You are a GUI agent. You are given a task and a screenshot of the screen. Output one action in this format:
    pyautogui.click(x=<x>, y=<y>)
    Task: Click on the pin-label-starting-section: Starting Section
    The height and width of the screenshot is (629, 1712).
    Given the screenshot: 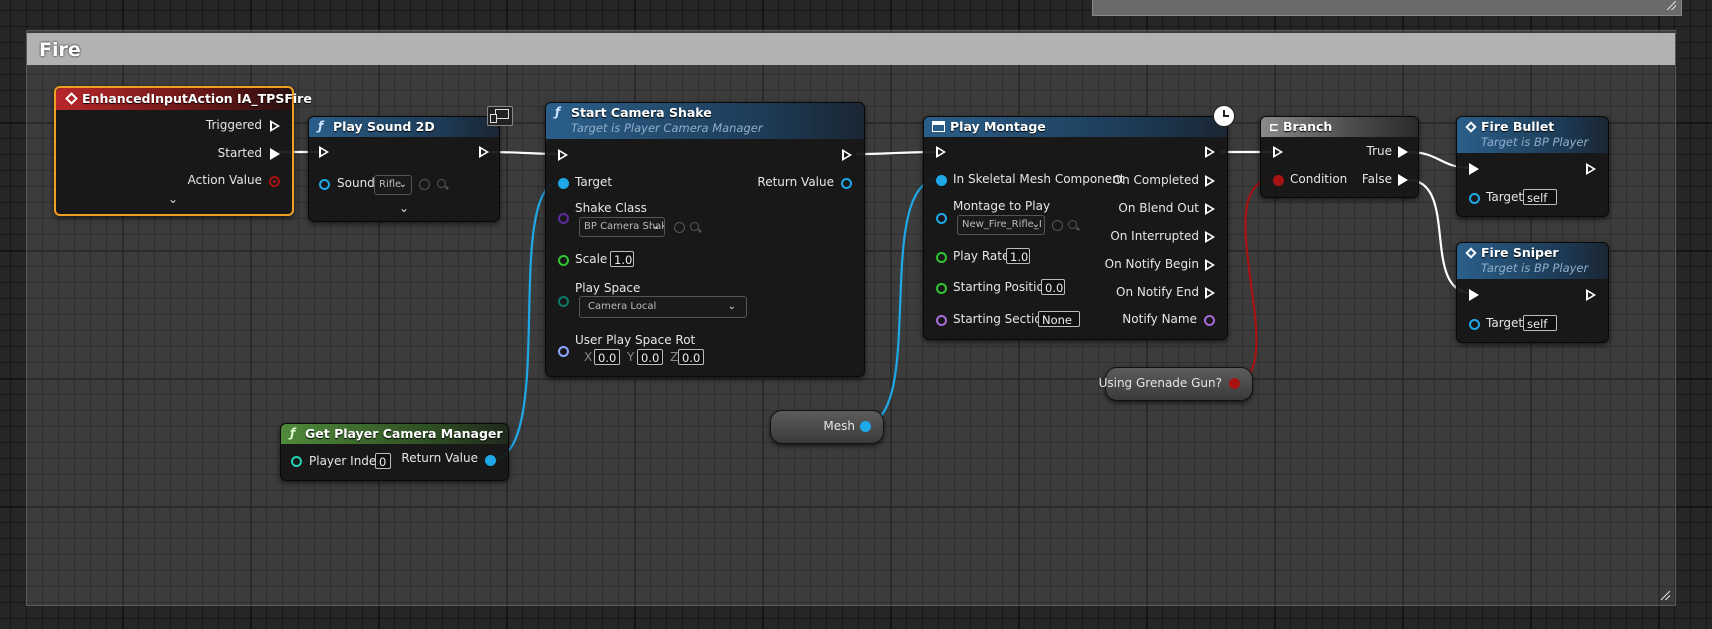 What is the action you would take?
    pyautogui.click(x=1001, y=319)
    